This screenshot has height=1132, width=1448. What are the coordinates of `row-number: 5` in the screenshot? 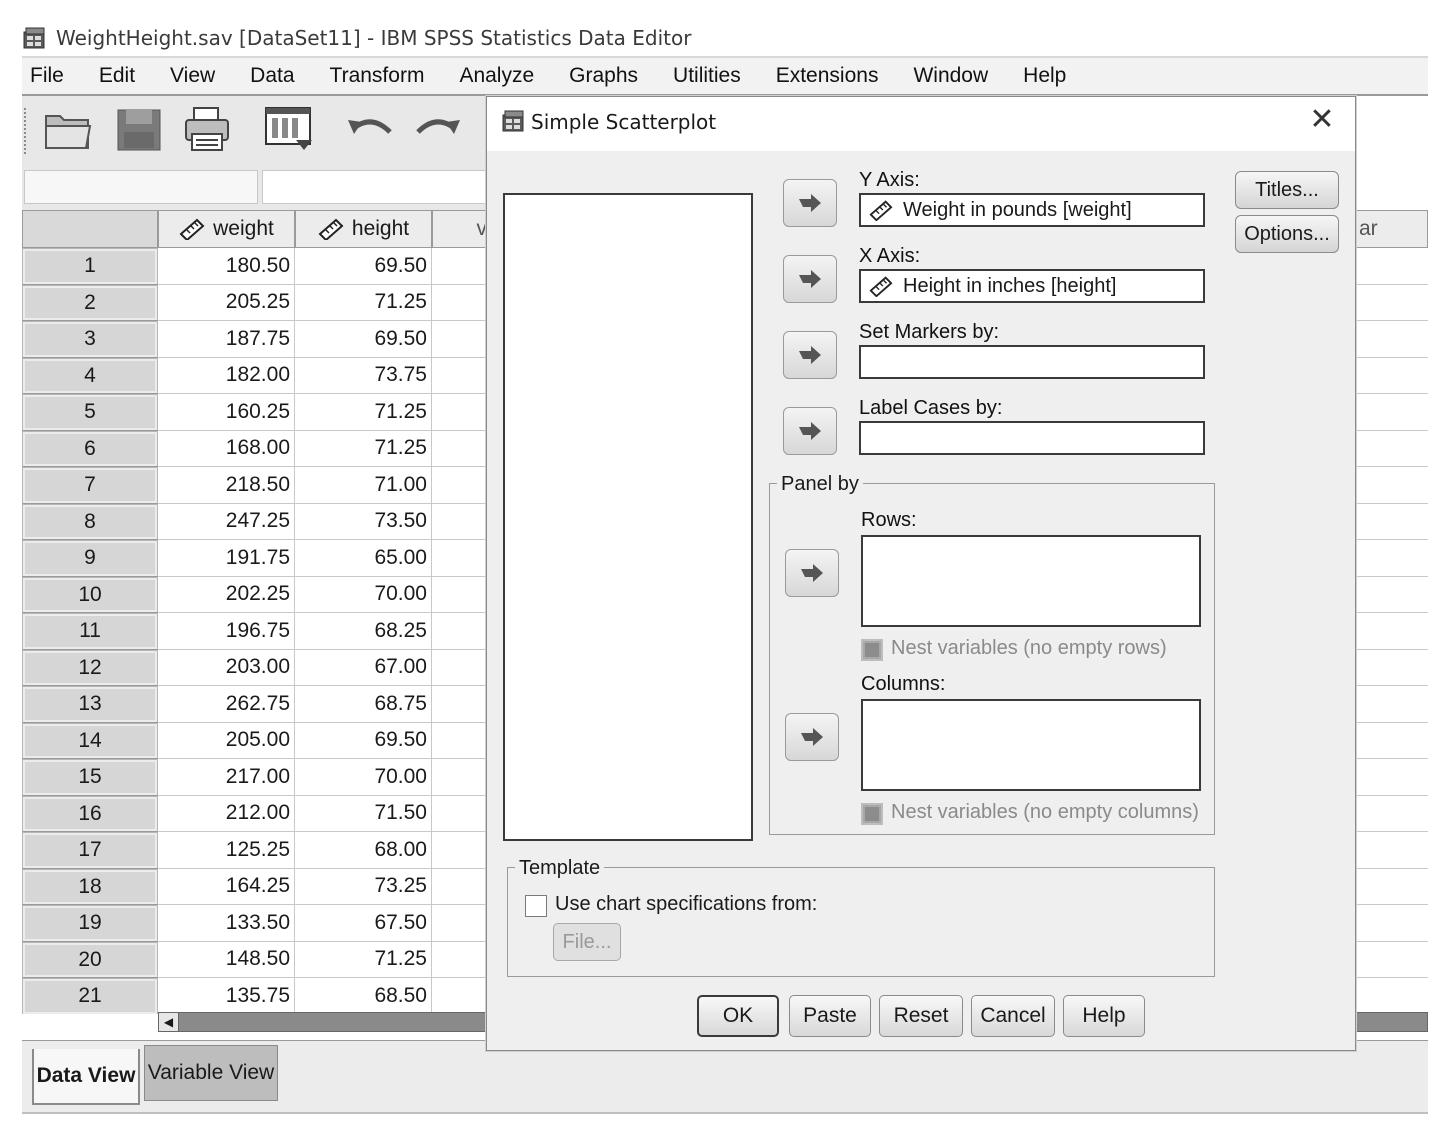 It's located at (90, 412).